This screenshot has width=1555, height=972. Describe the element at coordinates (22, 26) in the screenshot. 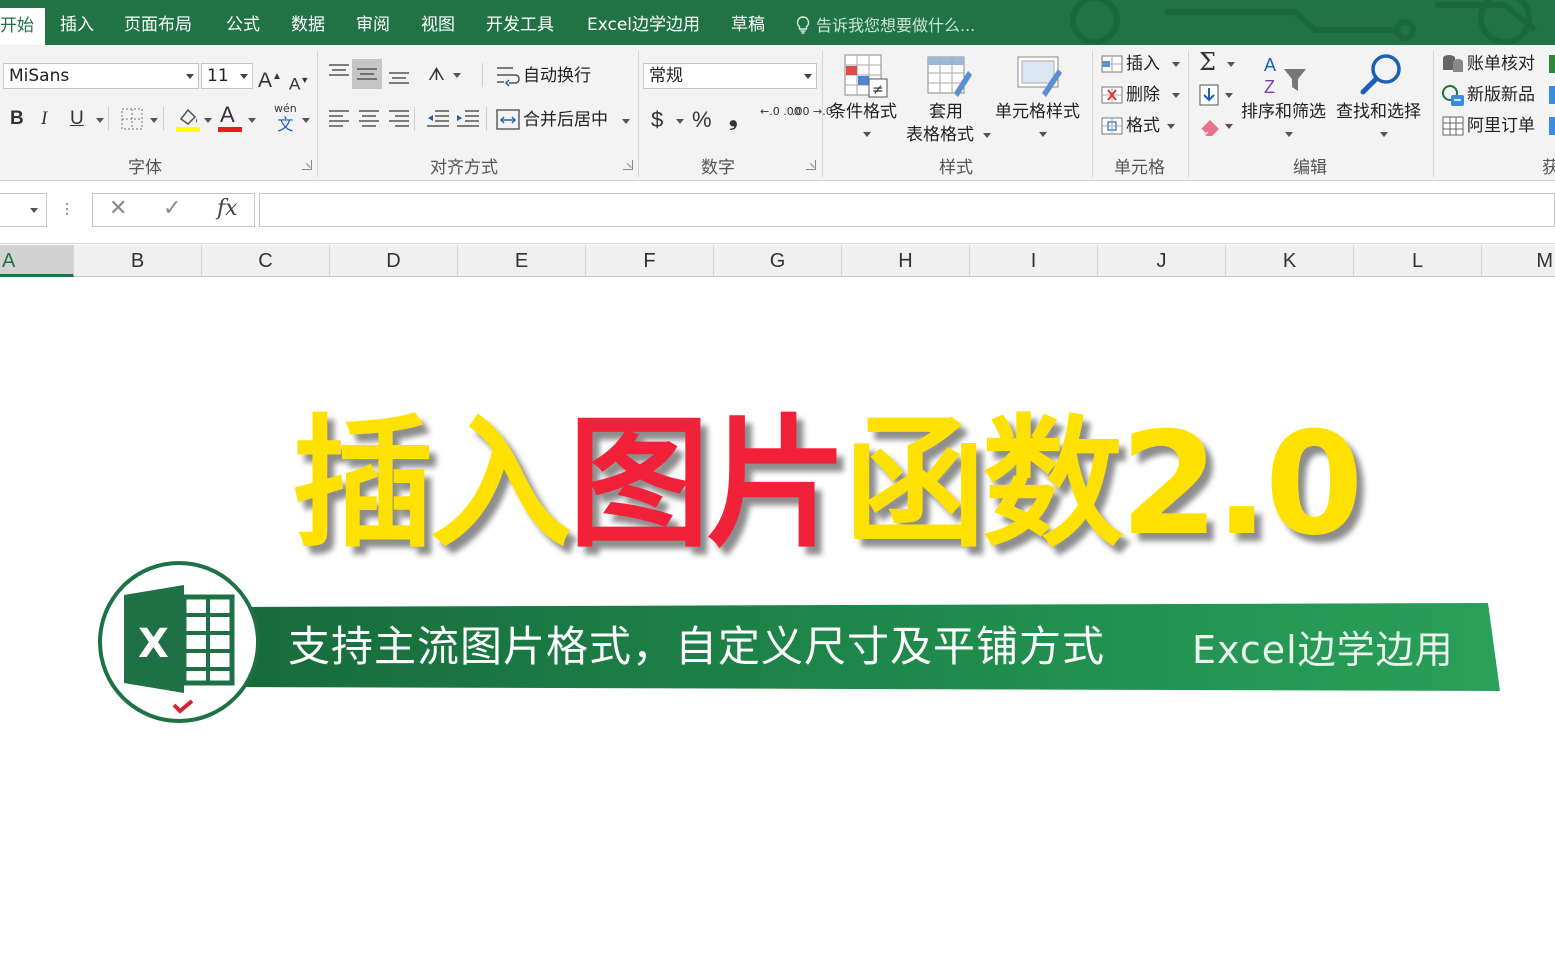

I see `tab-home: 开始` at that location.